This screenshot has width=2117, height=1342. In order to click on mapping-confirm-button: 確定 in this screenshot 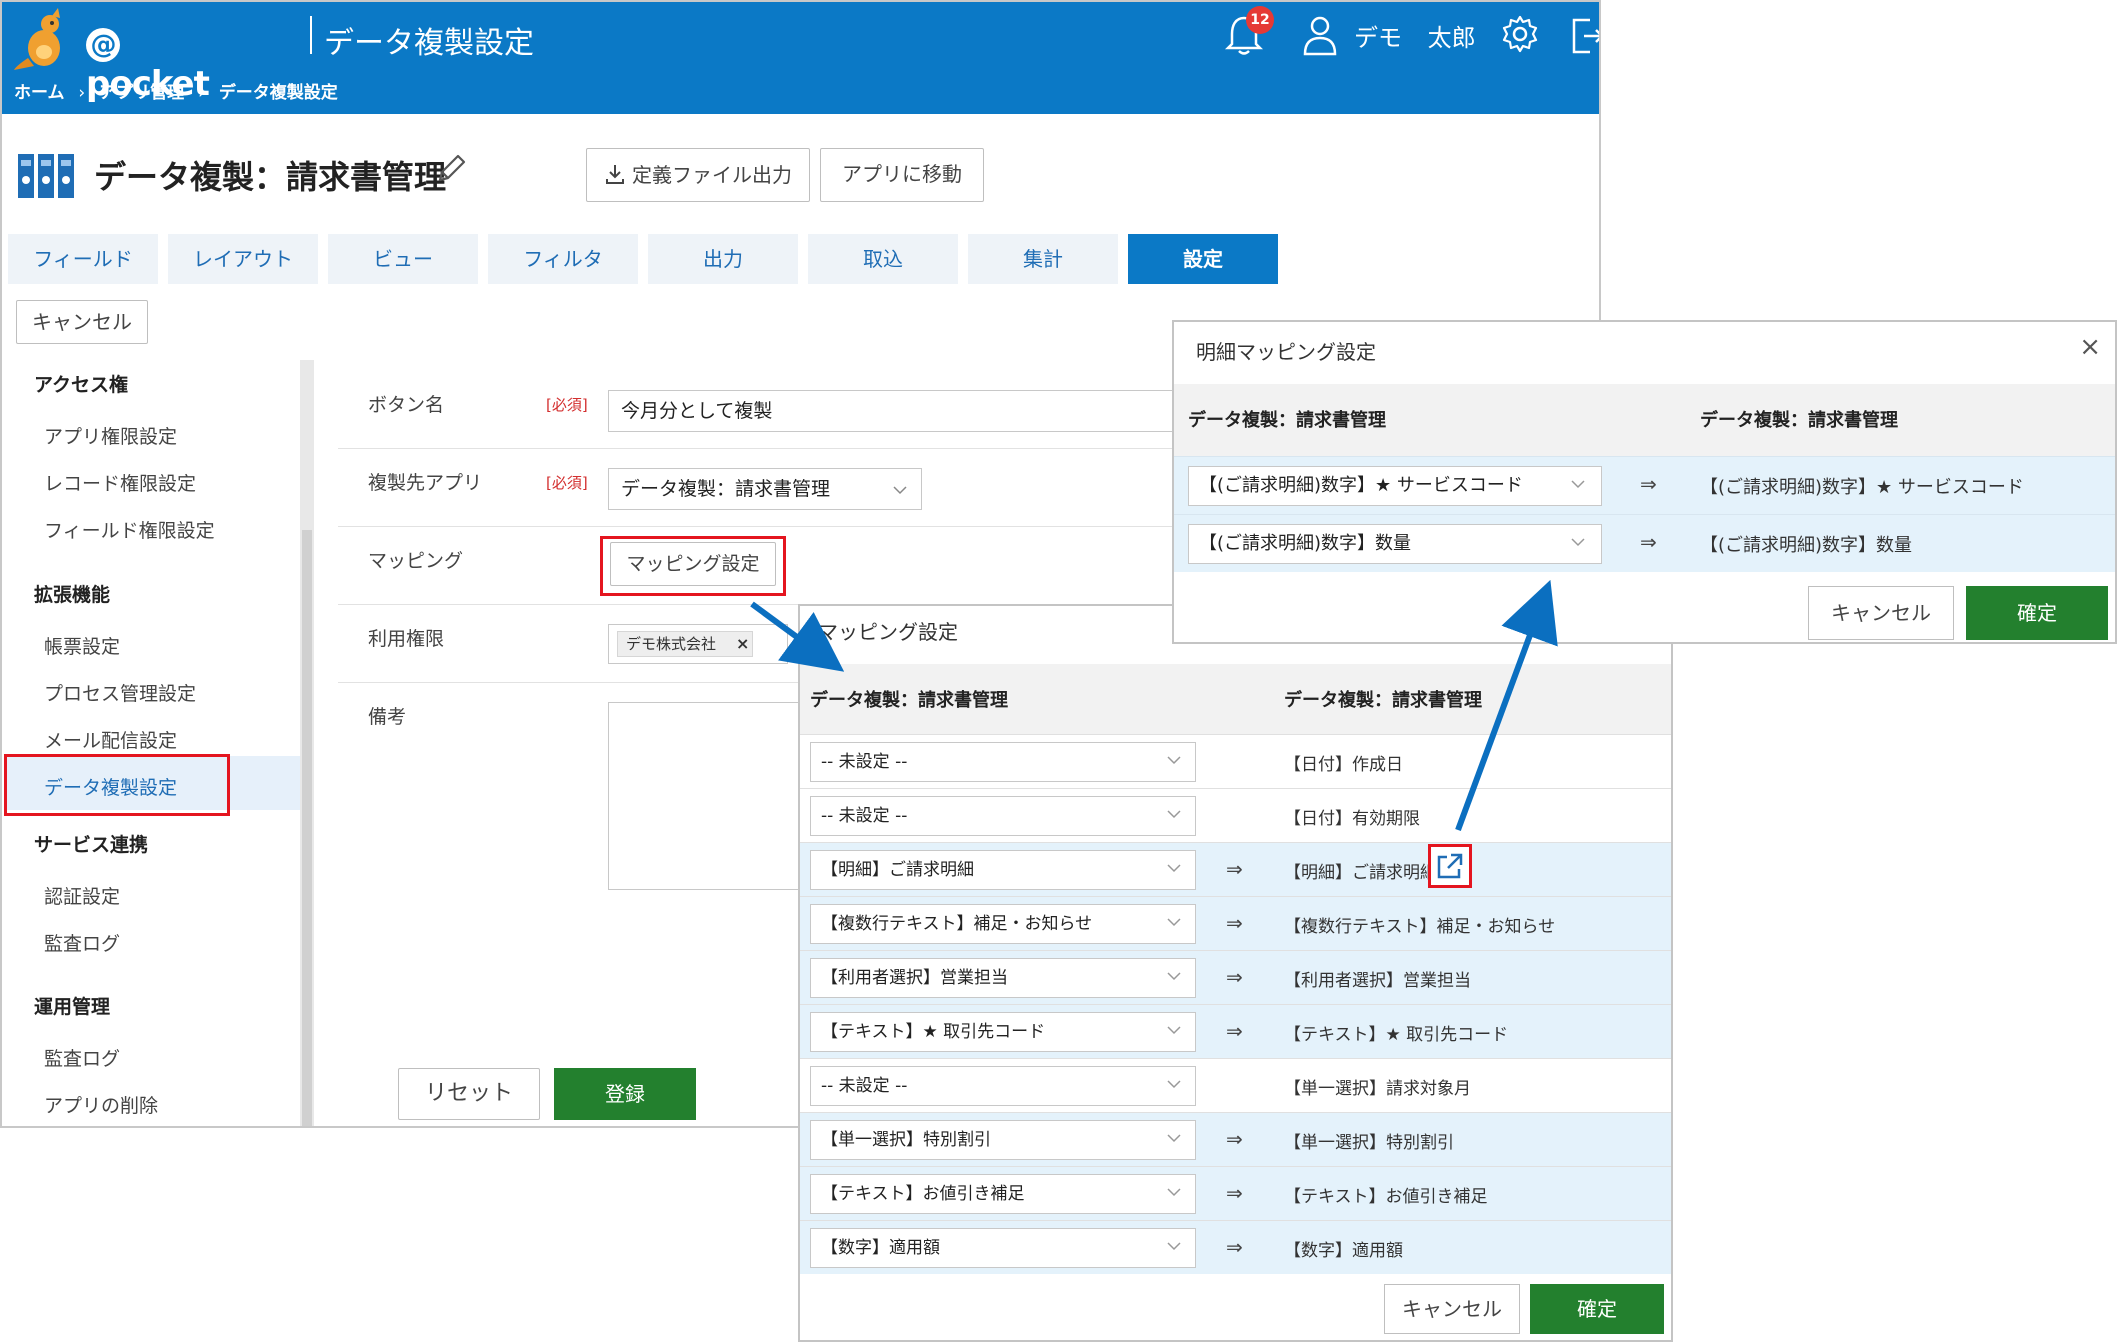, I will do `click(1597, 1309)`.